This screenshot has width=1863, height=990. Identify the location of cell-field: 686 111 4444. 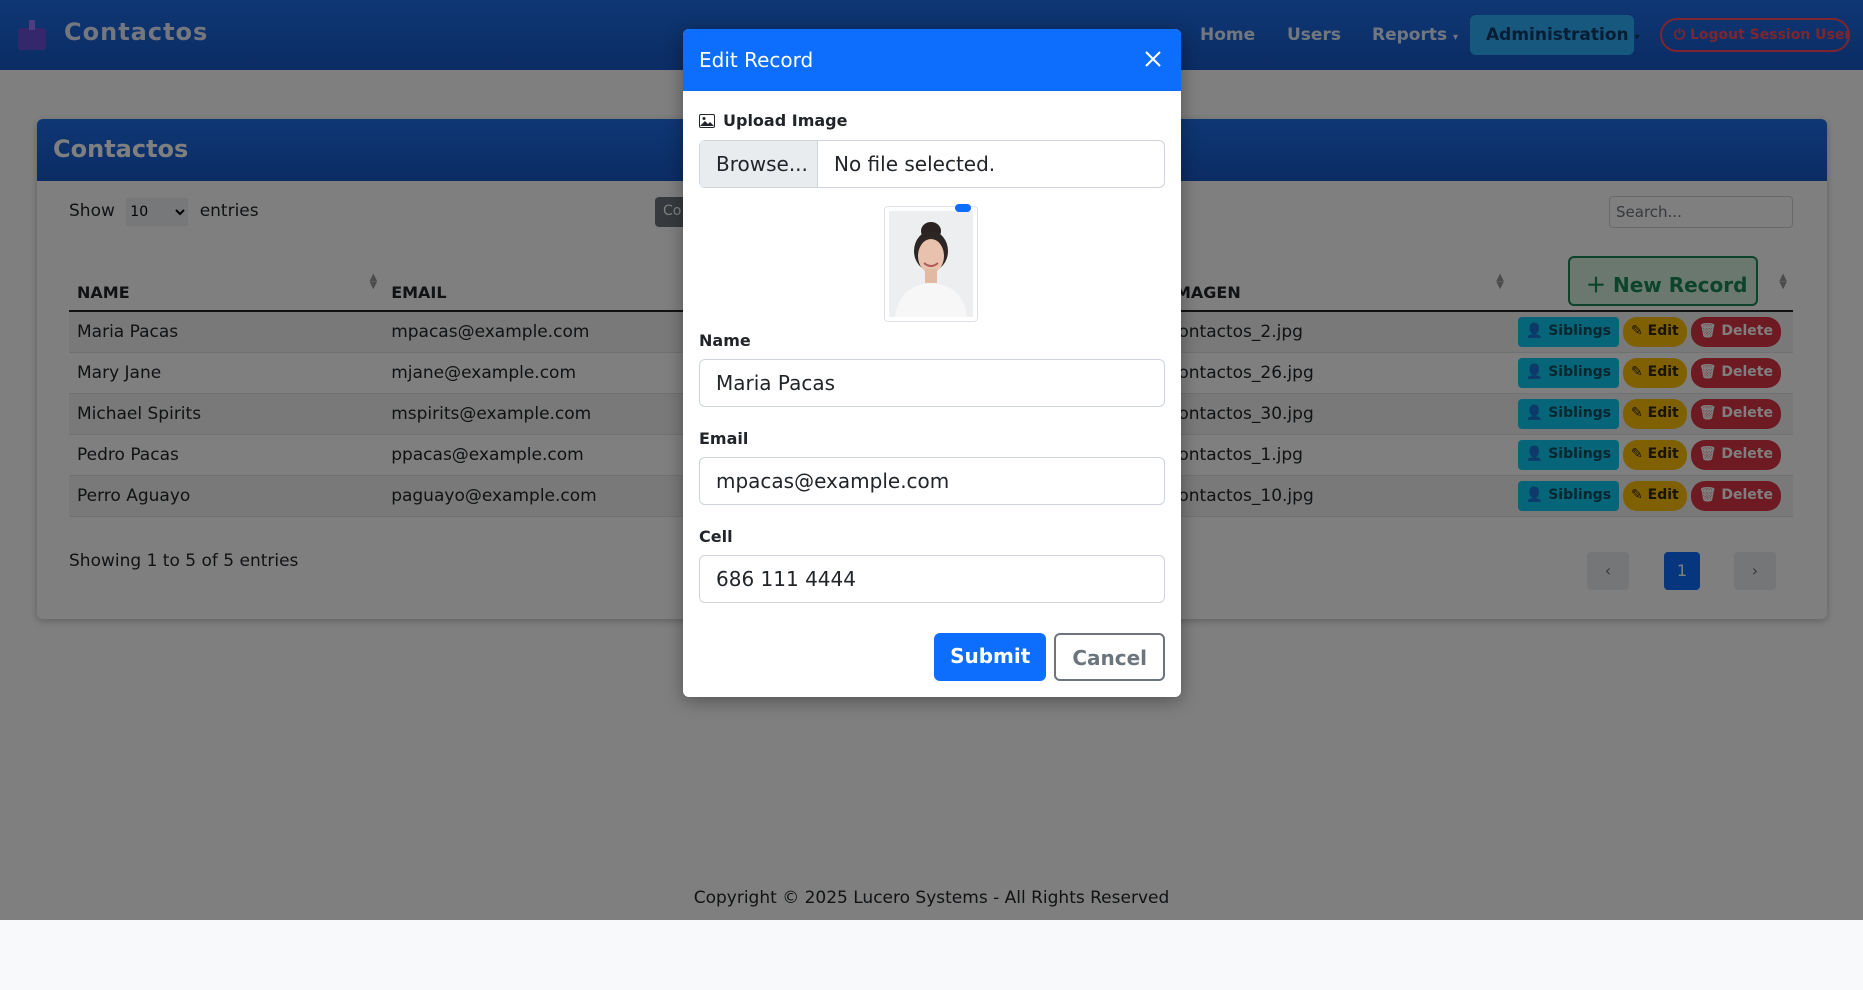
(932, 579).